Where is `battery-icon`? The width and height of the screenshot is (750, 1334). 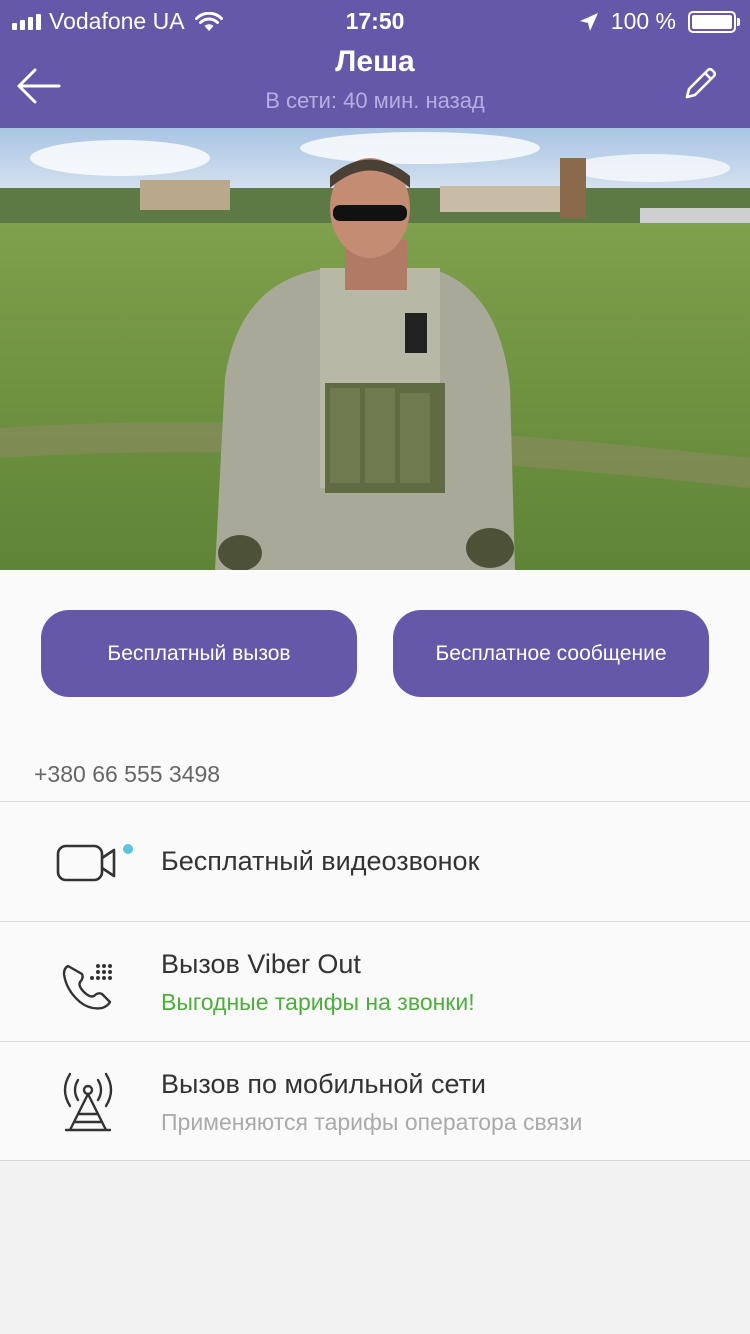 battery-icon is located at coordinates (714, 21).